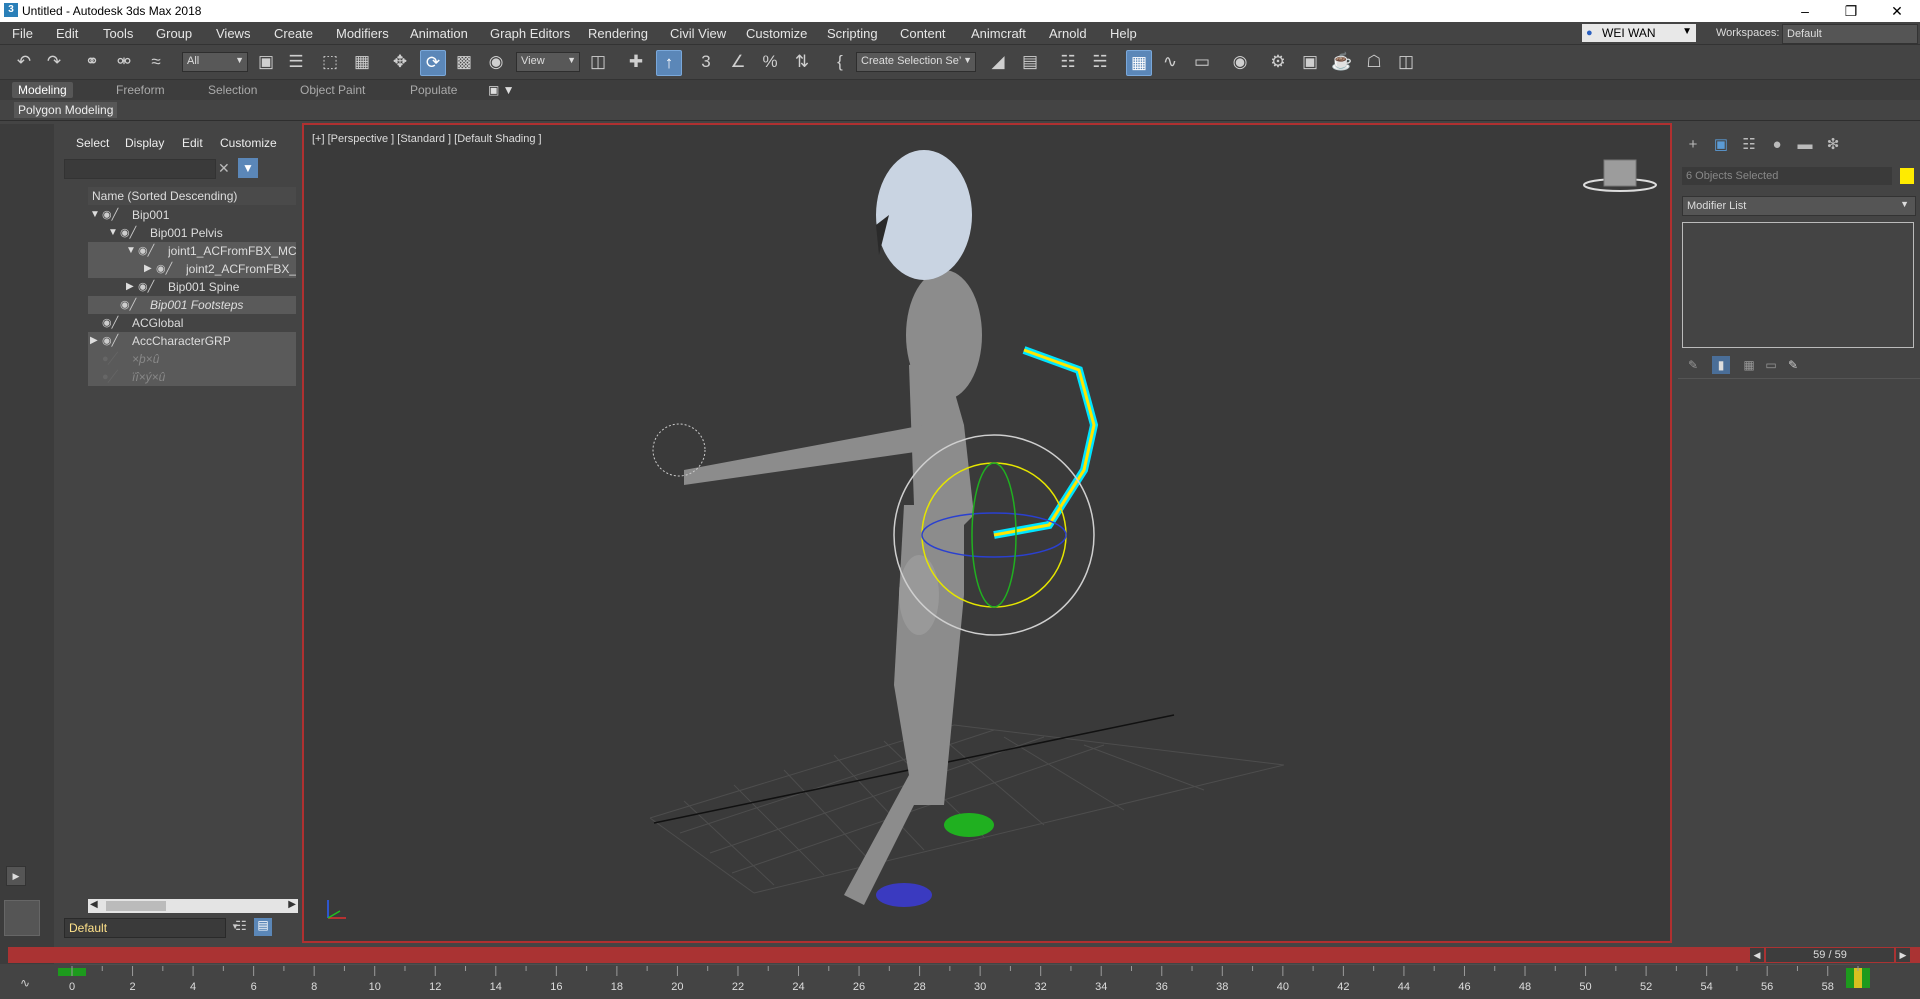 The width and height of the screenshot is (1920, 999). I want to click on menu-content: Content, so click(923, 33).